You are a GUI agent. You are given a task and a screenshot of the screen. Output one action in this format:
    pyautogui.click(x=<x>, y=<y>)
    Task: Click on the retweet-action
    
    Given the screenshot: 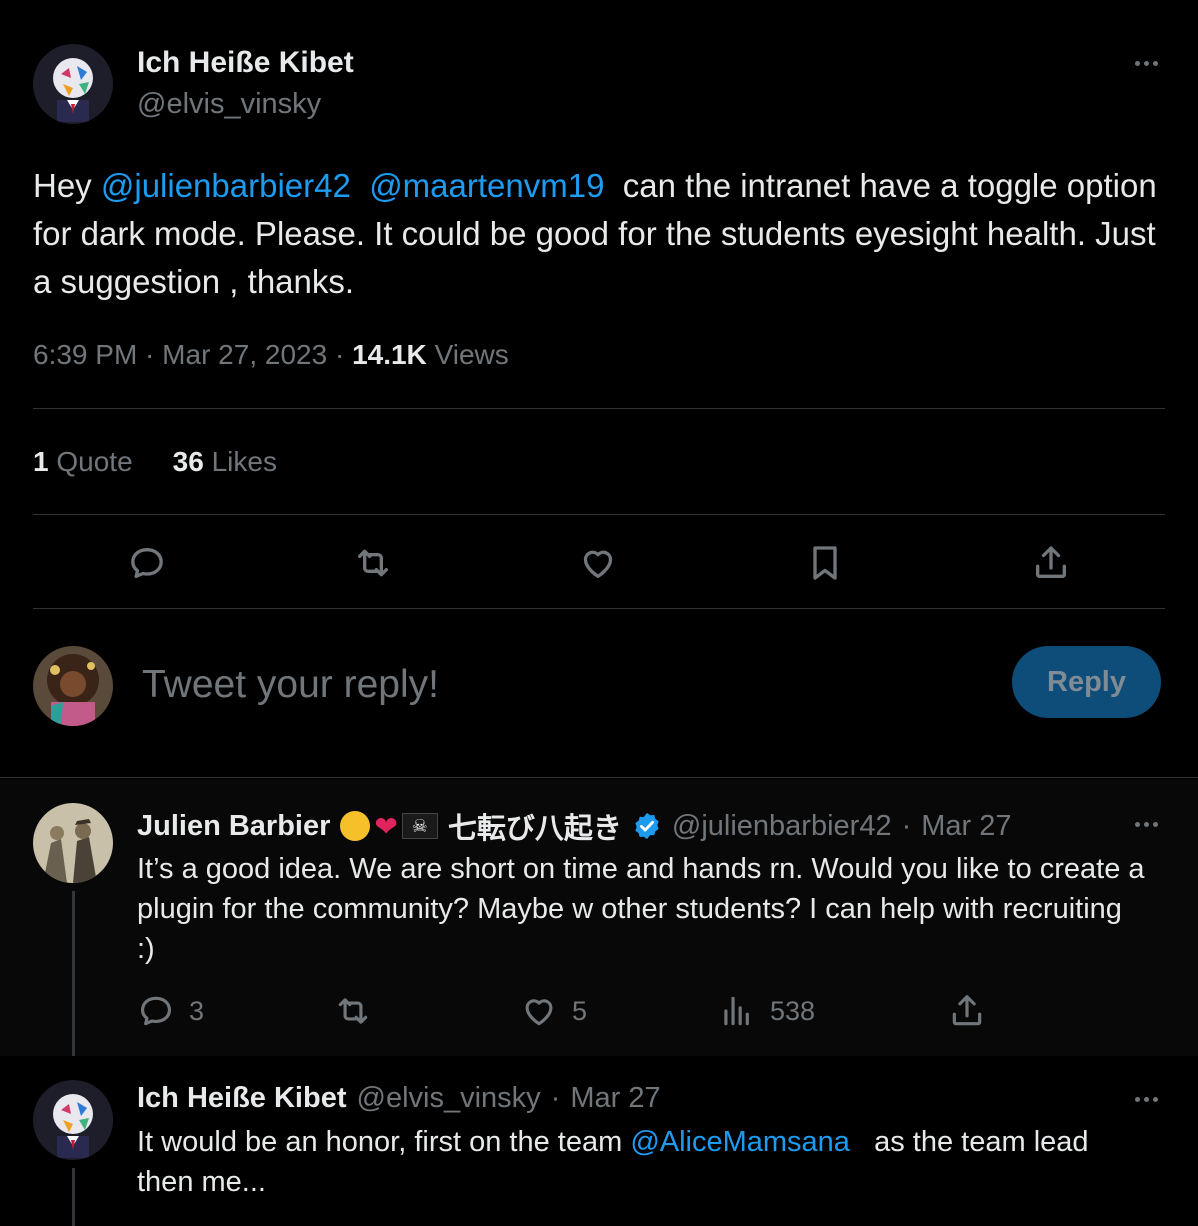 What is the action you would take?
    pyautogui.click(x=373, y=563)
    